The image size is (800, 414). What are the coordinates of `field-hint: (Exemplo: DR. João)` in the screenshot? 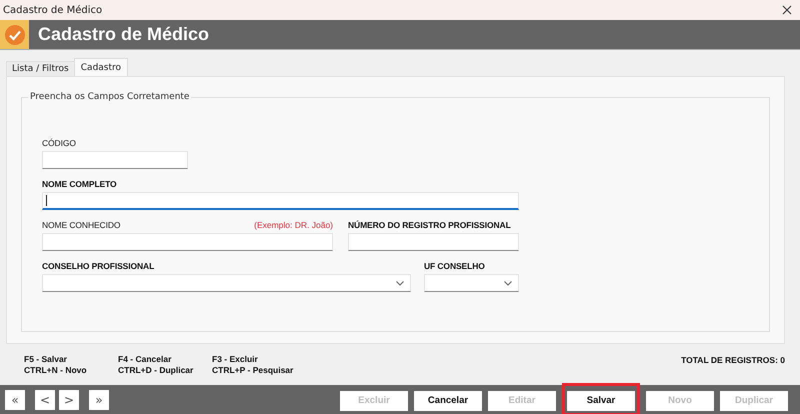 It's located at (293, 225).